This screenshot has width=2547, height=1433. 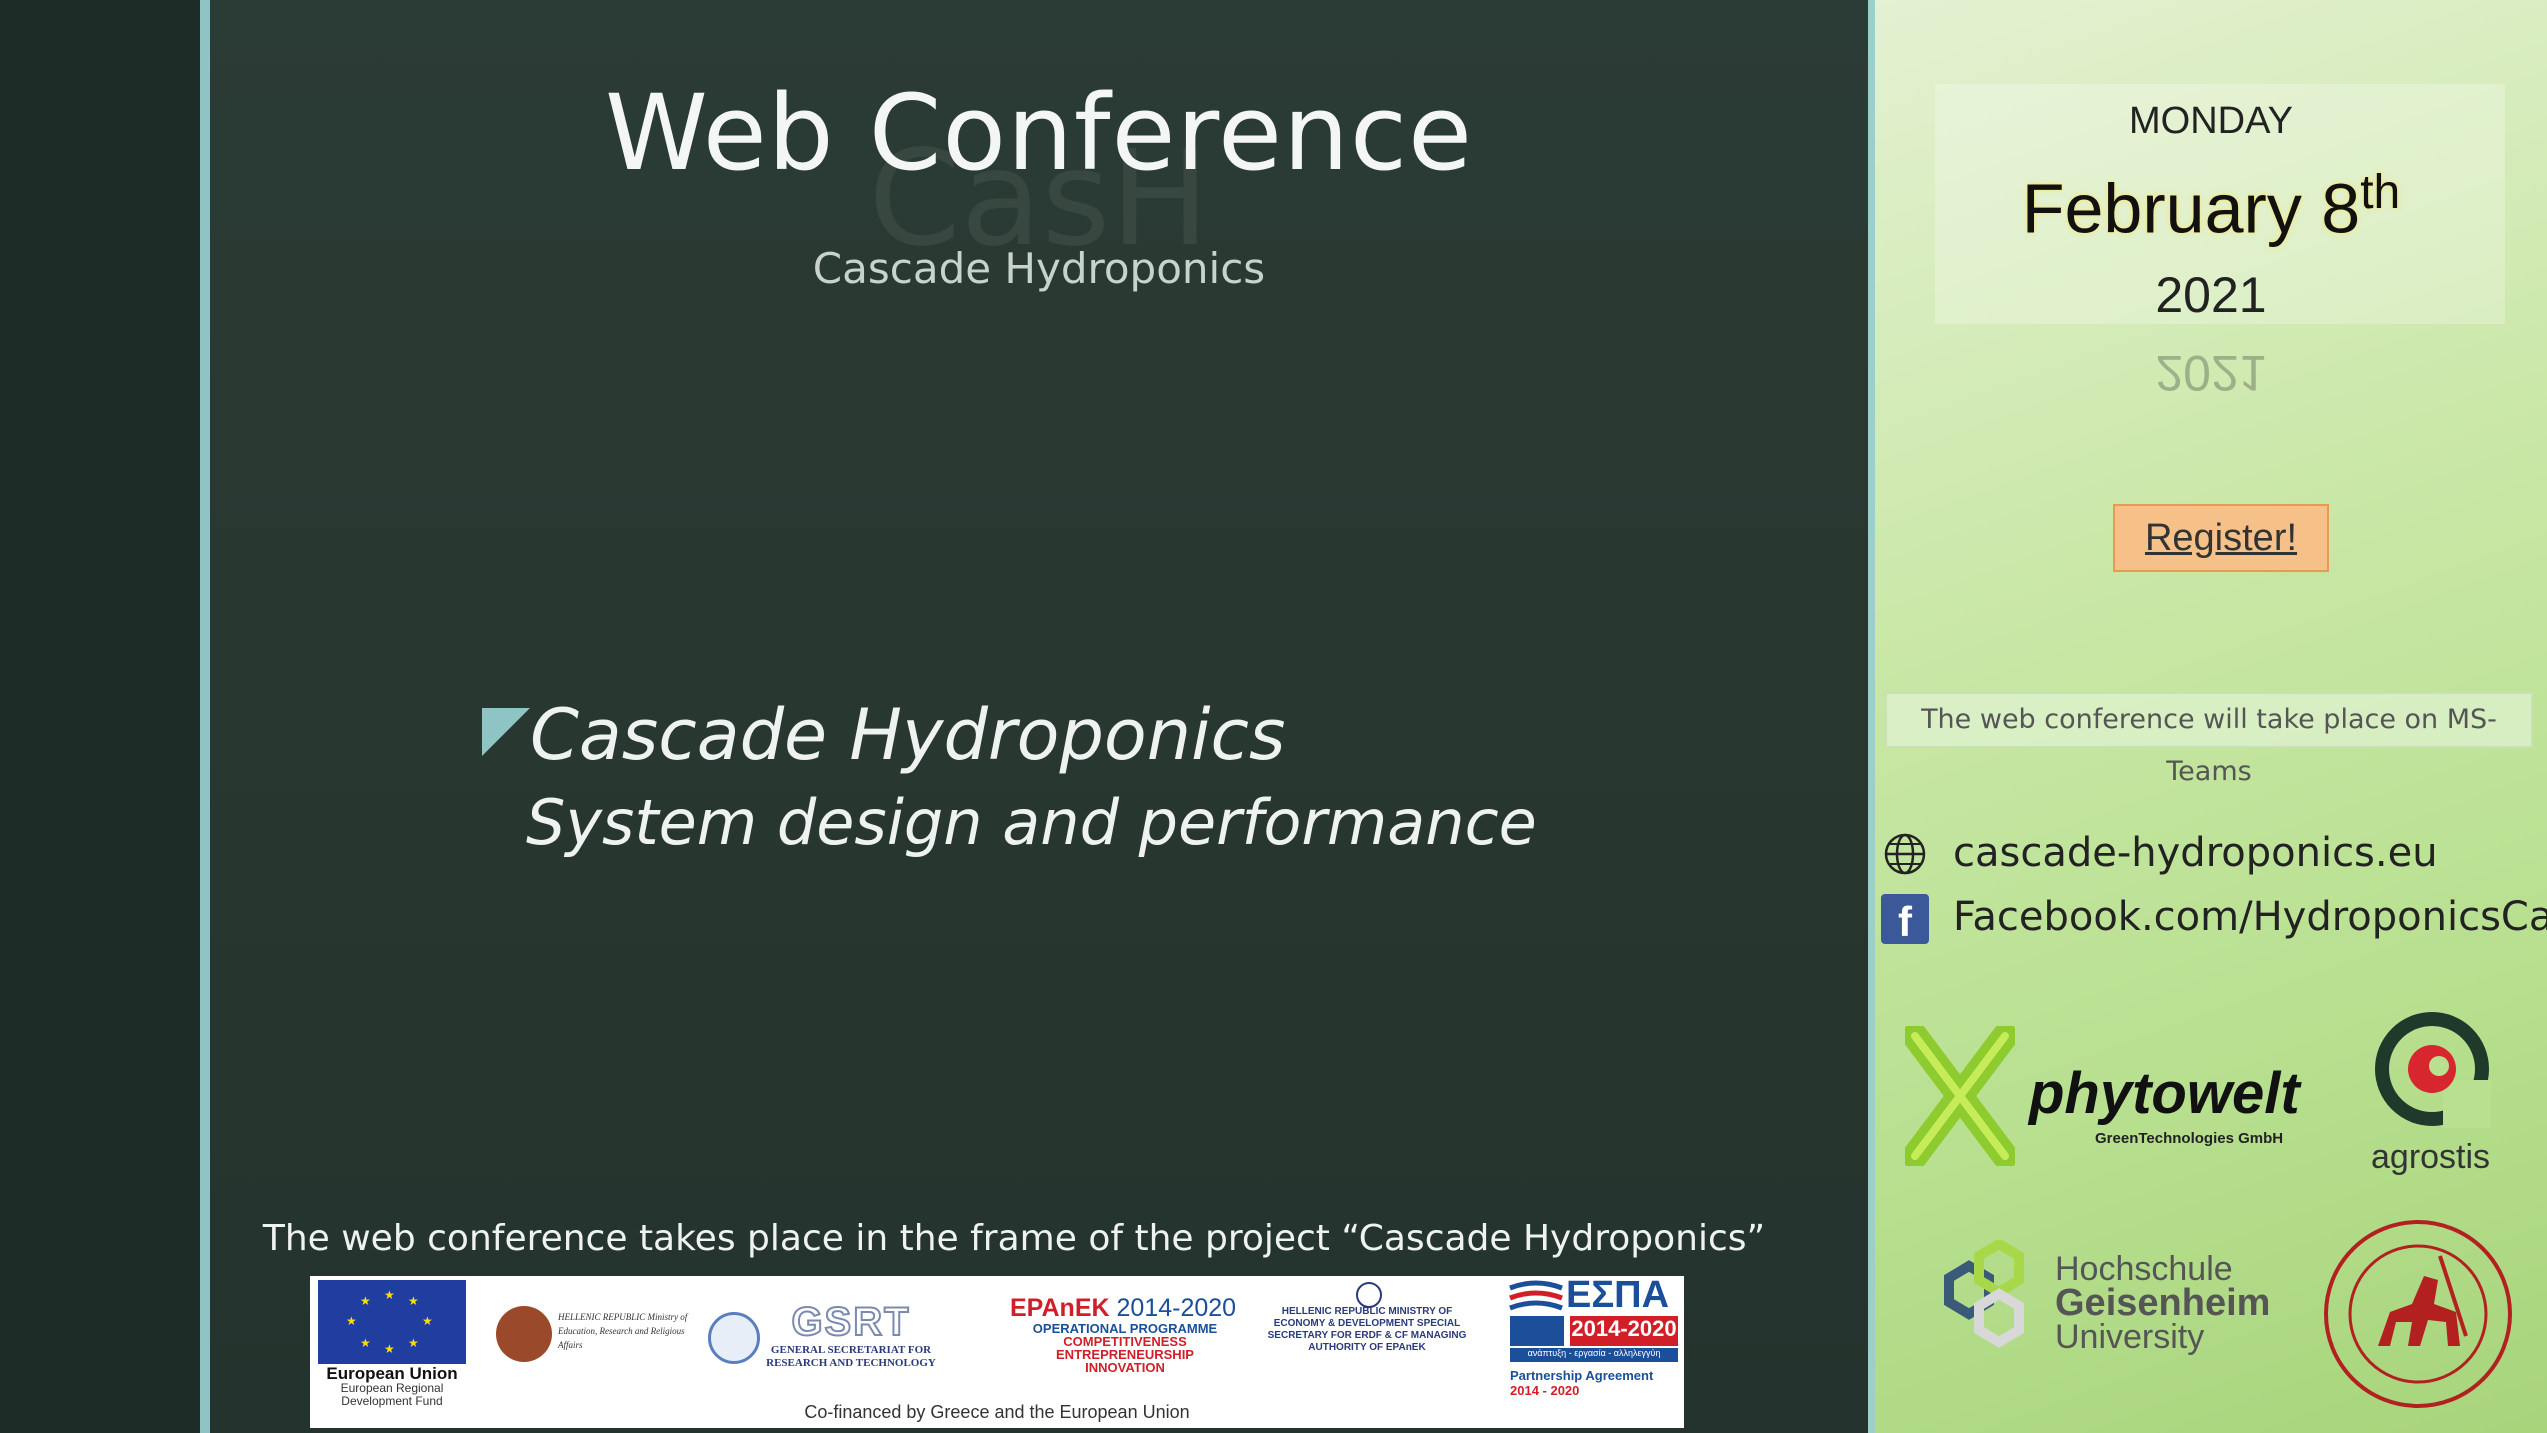 What do you see at coordinates (506, 732) in the screenshot?
I see `triangle-bullet-icon` at bounding box center [506, 732].